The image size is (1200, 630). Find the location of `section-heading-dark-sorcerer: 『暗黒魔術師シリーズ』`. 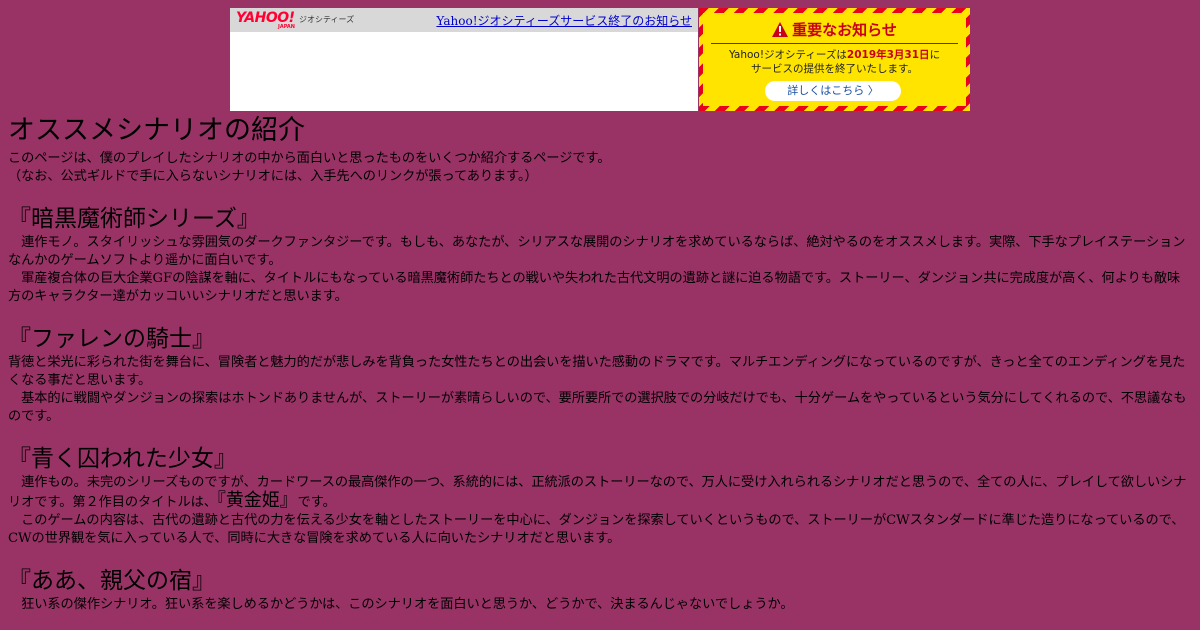

section-heading-dark-sorcerer: 『暗黒魔術師シリーズ』 is located at coordinates (134, 219).